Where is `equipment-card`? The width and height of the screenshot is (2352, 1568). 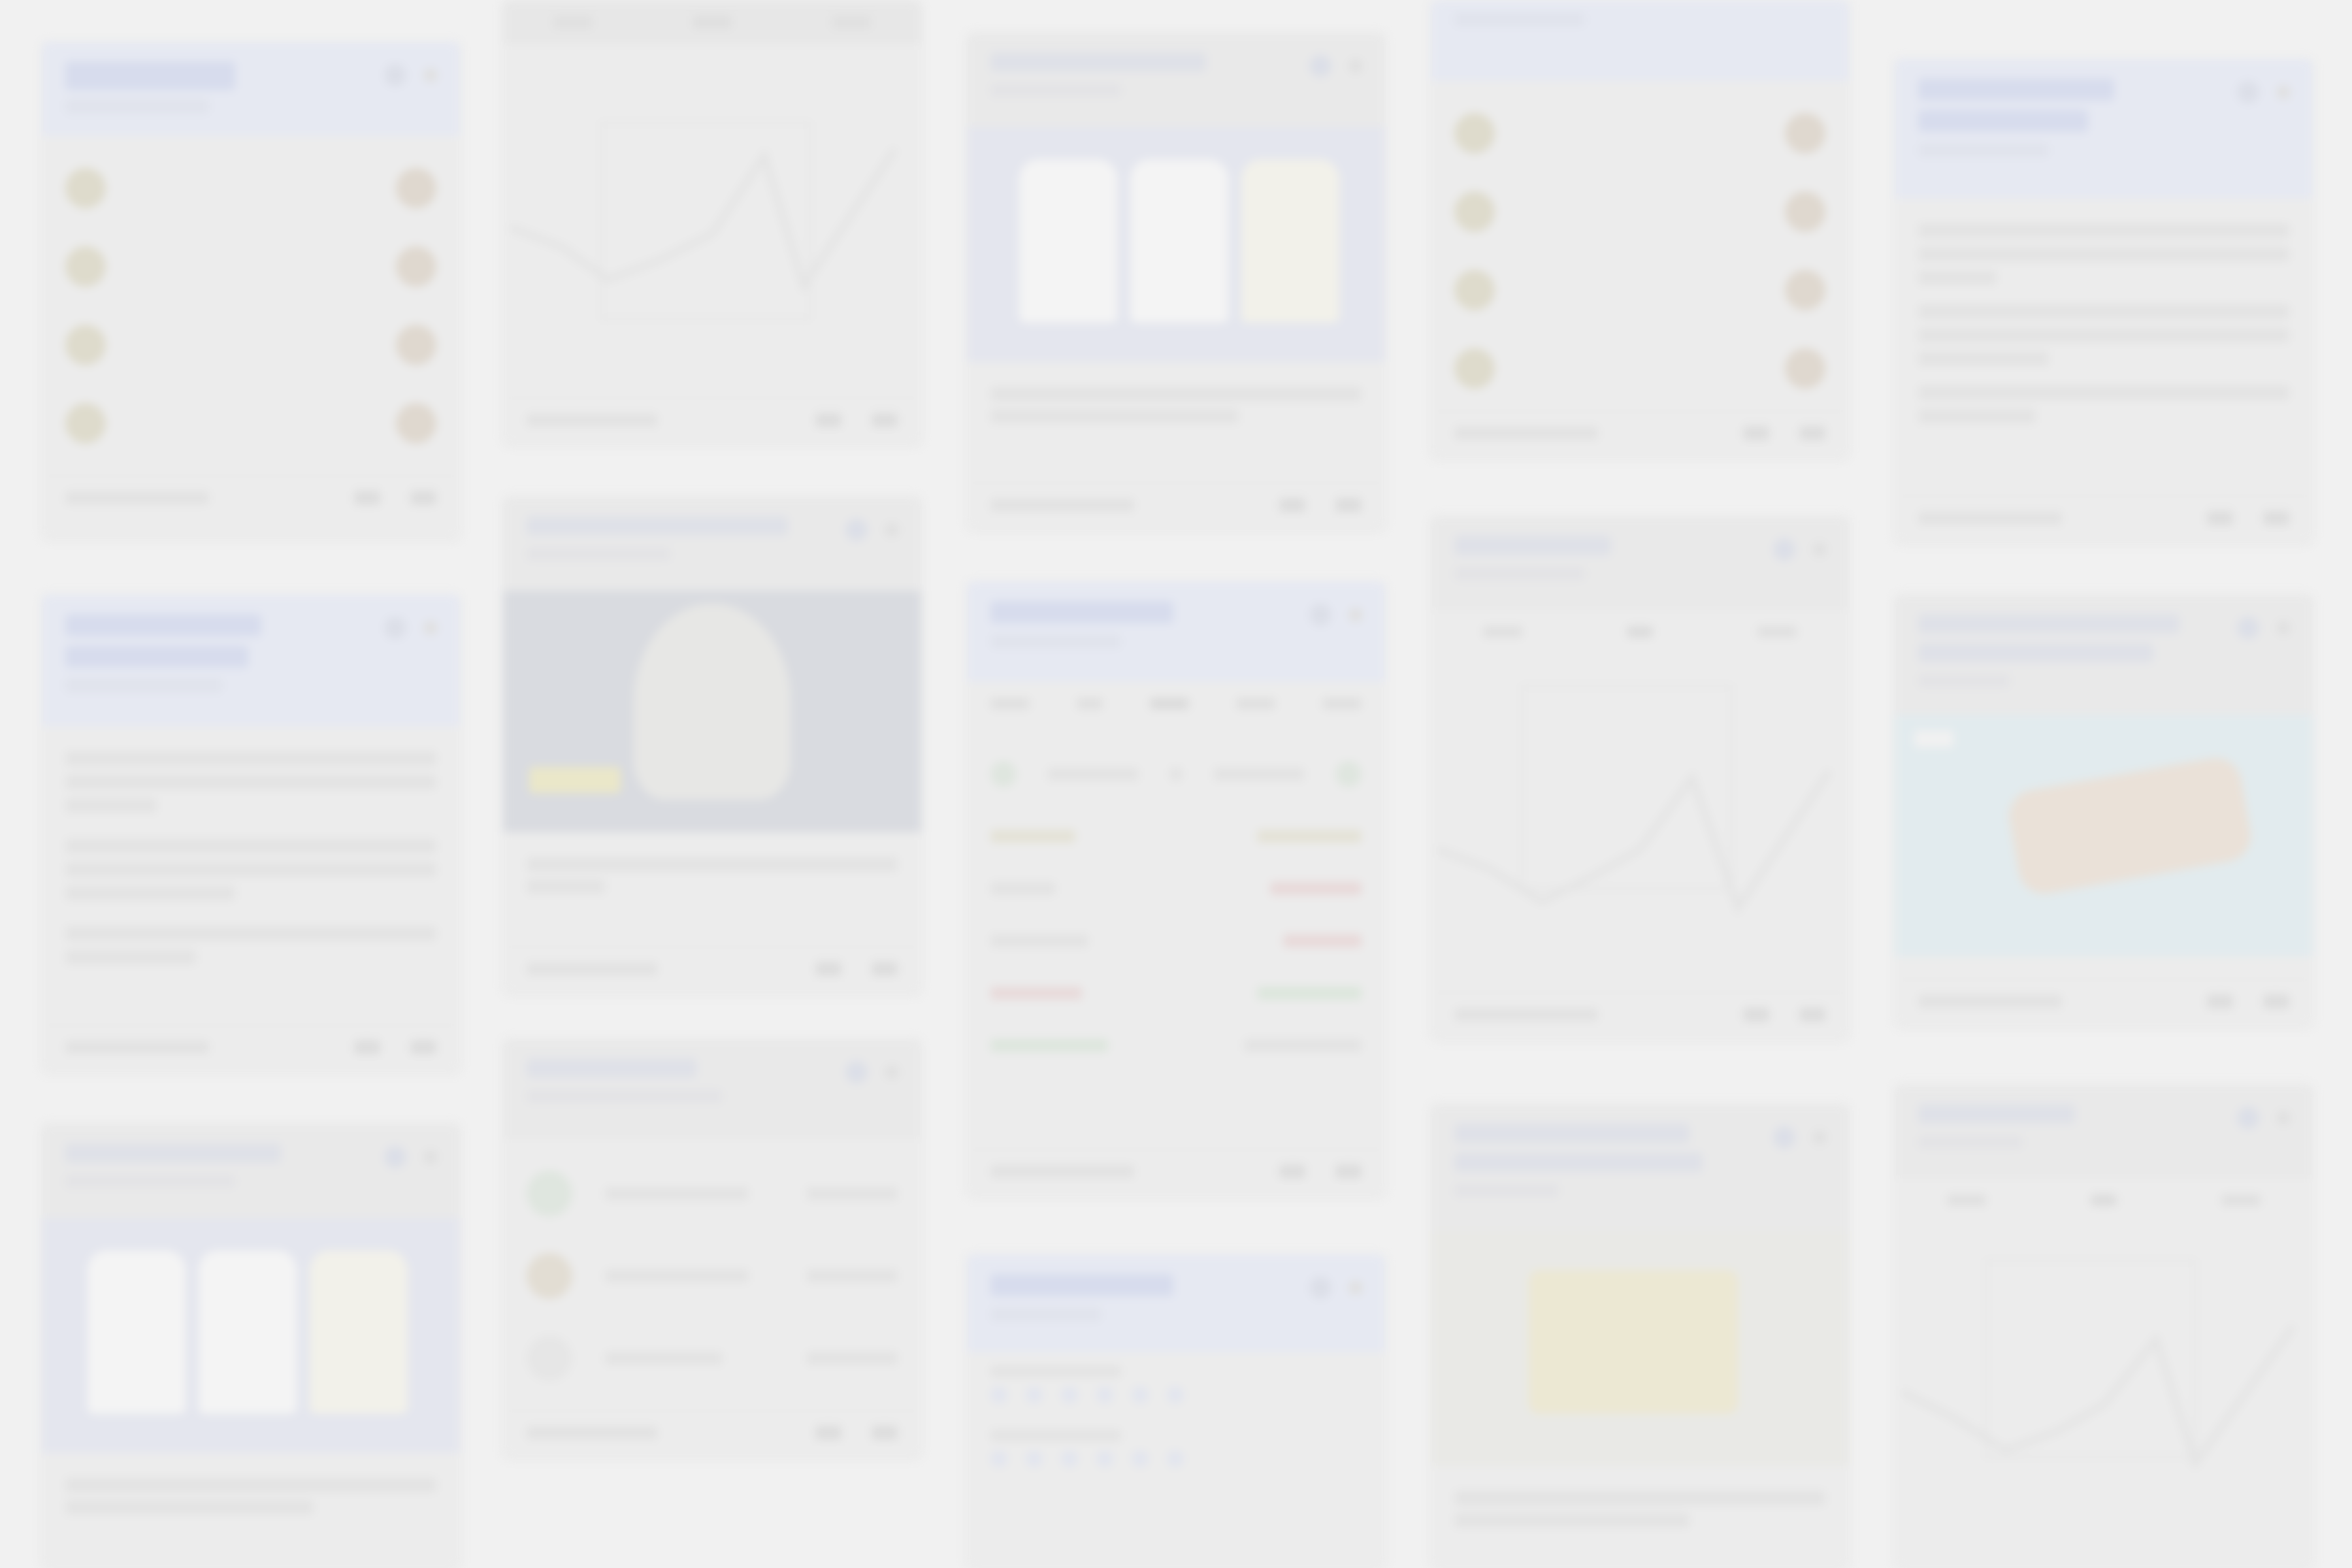
equipment-card is located at coordinates (2104, 810).